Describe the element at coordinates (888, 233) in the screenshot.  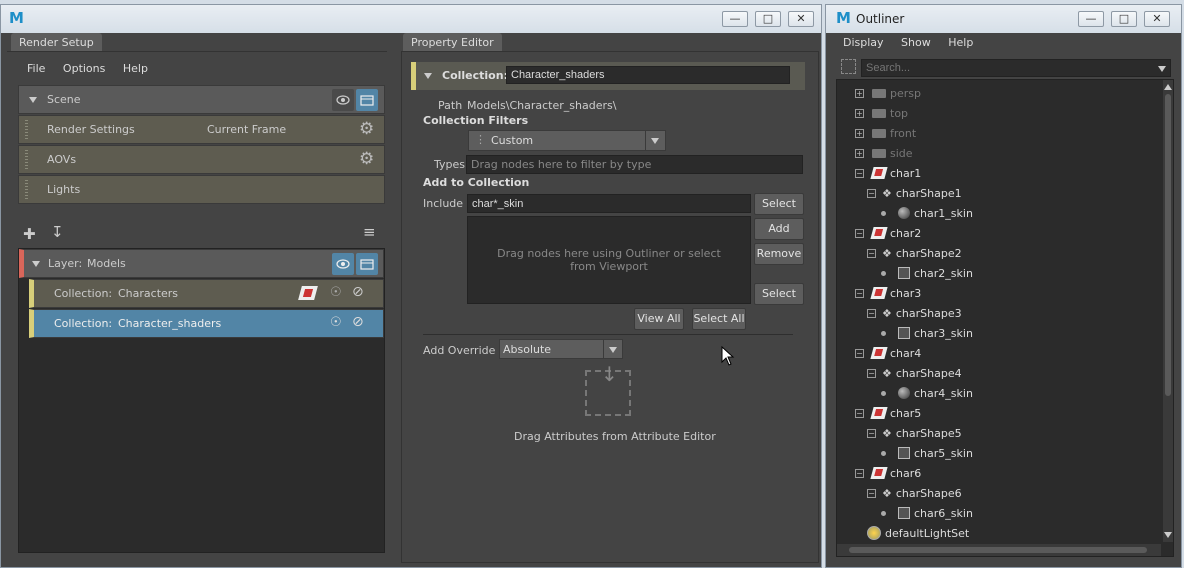
I see `outliner-item-char: − char2` at that location.